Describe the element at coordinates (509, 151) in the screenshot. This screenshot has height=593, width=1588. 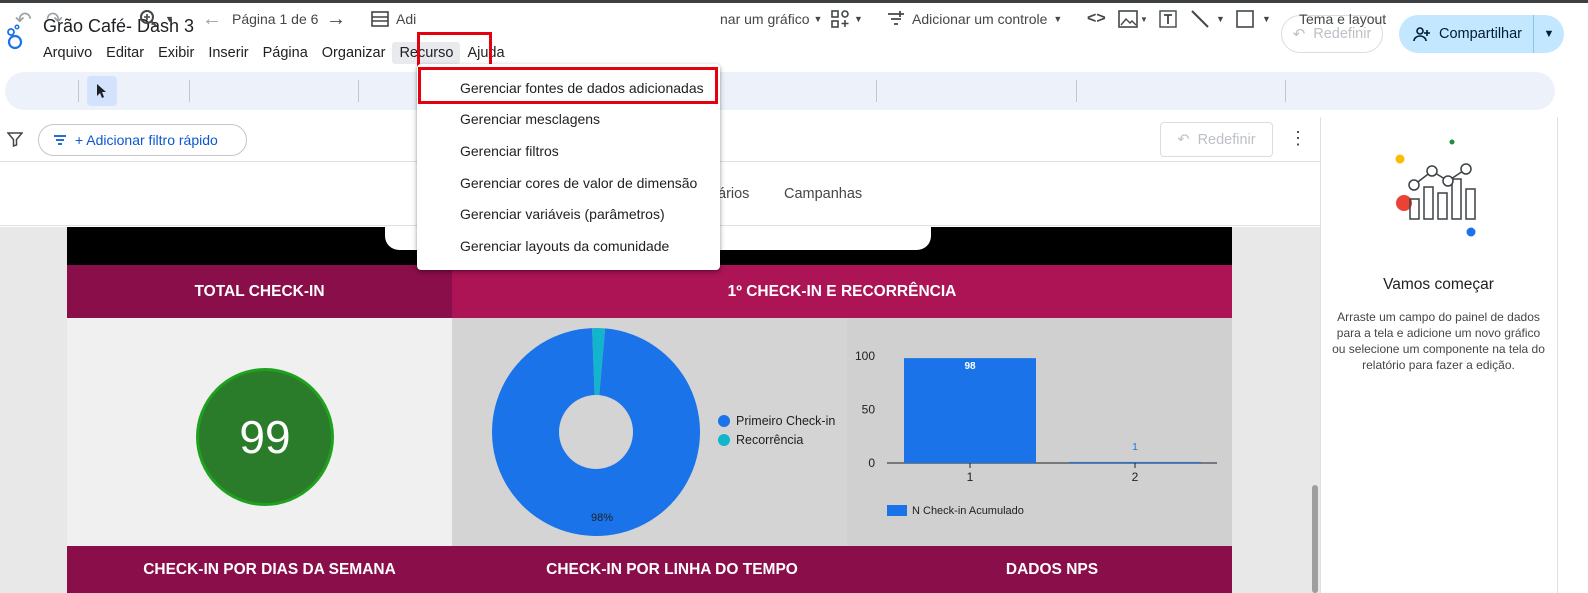
I see `menu-item-manage-filters: Gerenciar filtros` at that location.